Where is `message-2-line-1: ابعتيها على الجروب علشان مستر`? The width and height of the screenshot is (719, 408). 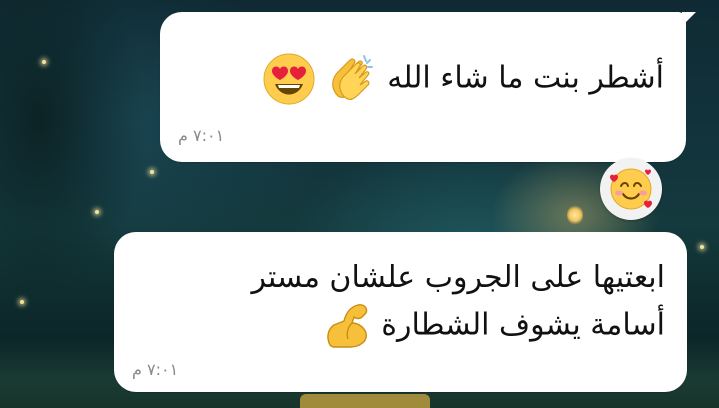 message-2-line-1: ابعتيها على الجروب علشان مستر is located at coordinates (458, 277).